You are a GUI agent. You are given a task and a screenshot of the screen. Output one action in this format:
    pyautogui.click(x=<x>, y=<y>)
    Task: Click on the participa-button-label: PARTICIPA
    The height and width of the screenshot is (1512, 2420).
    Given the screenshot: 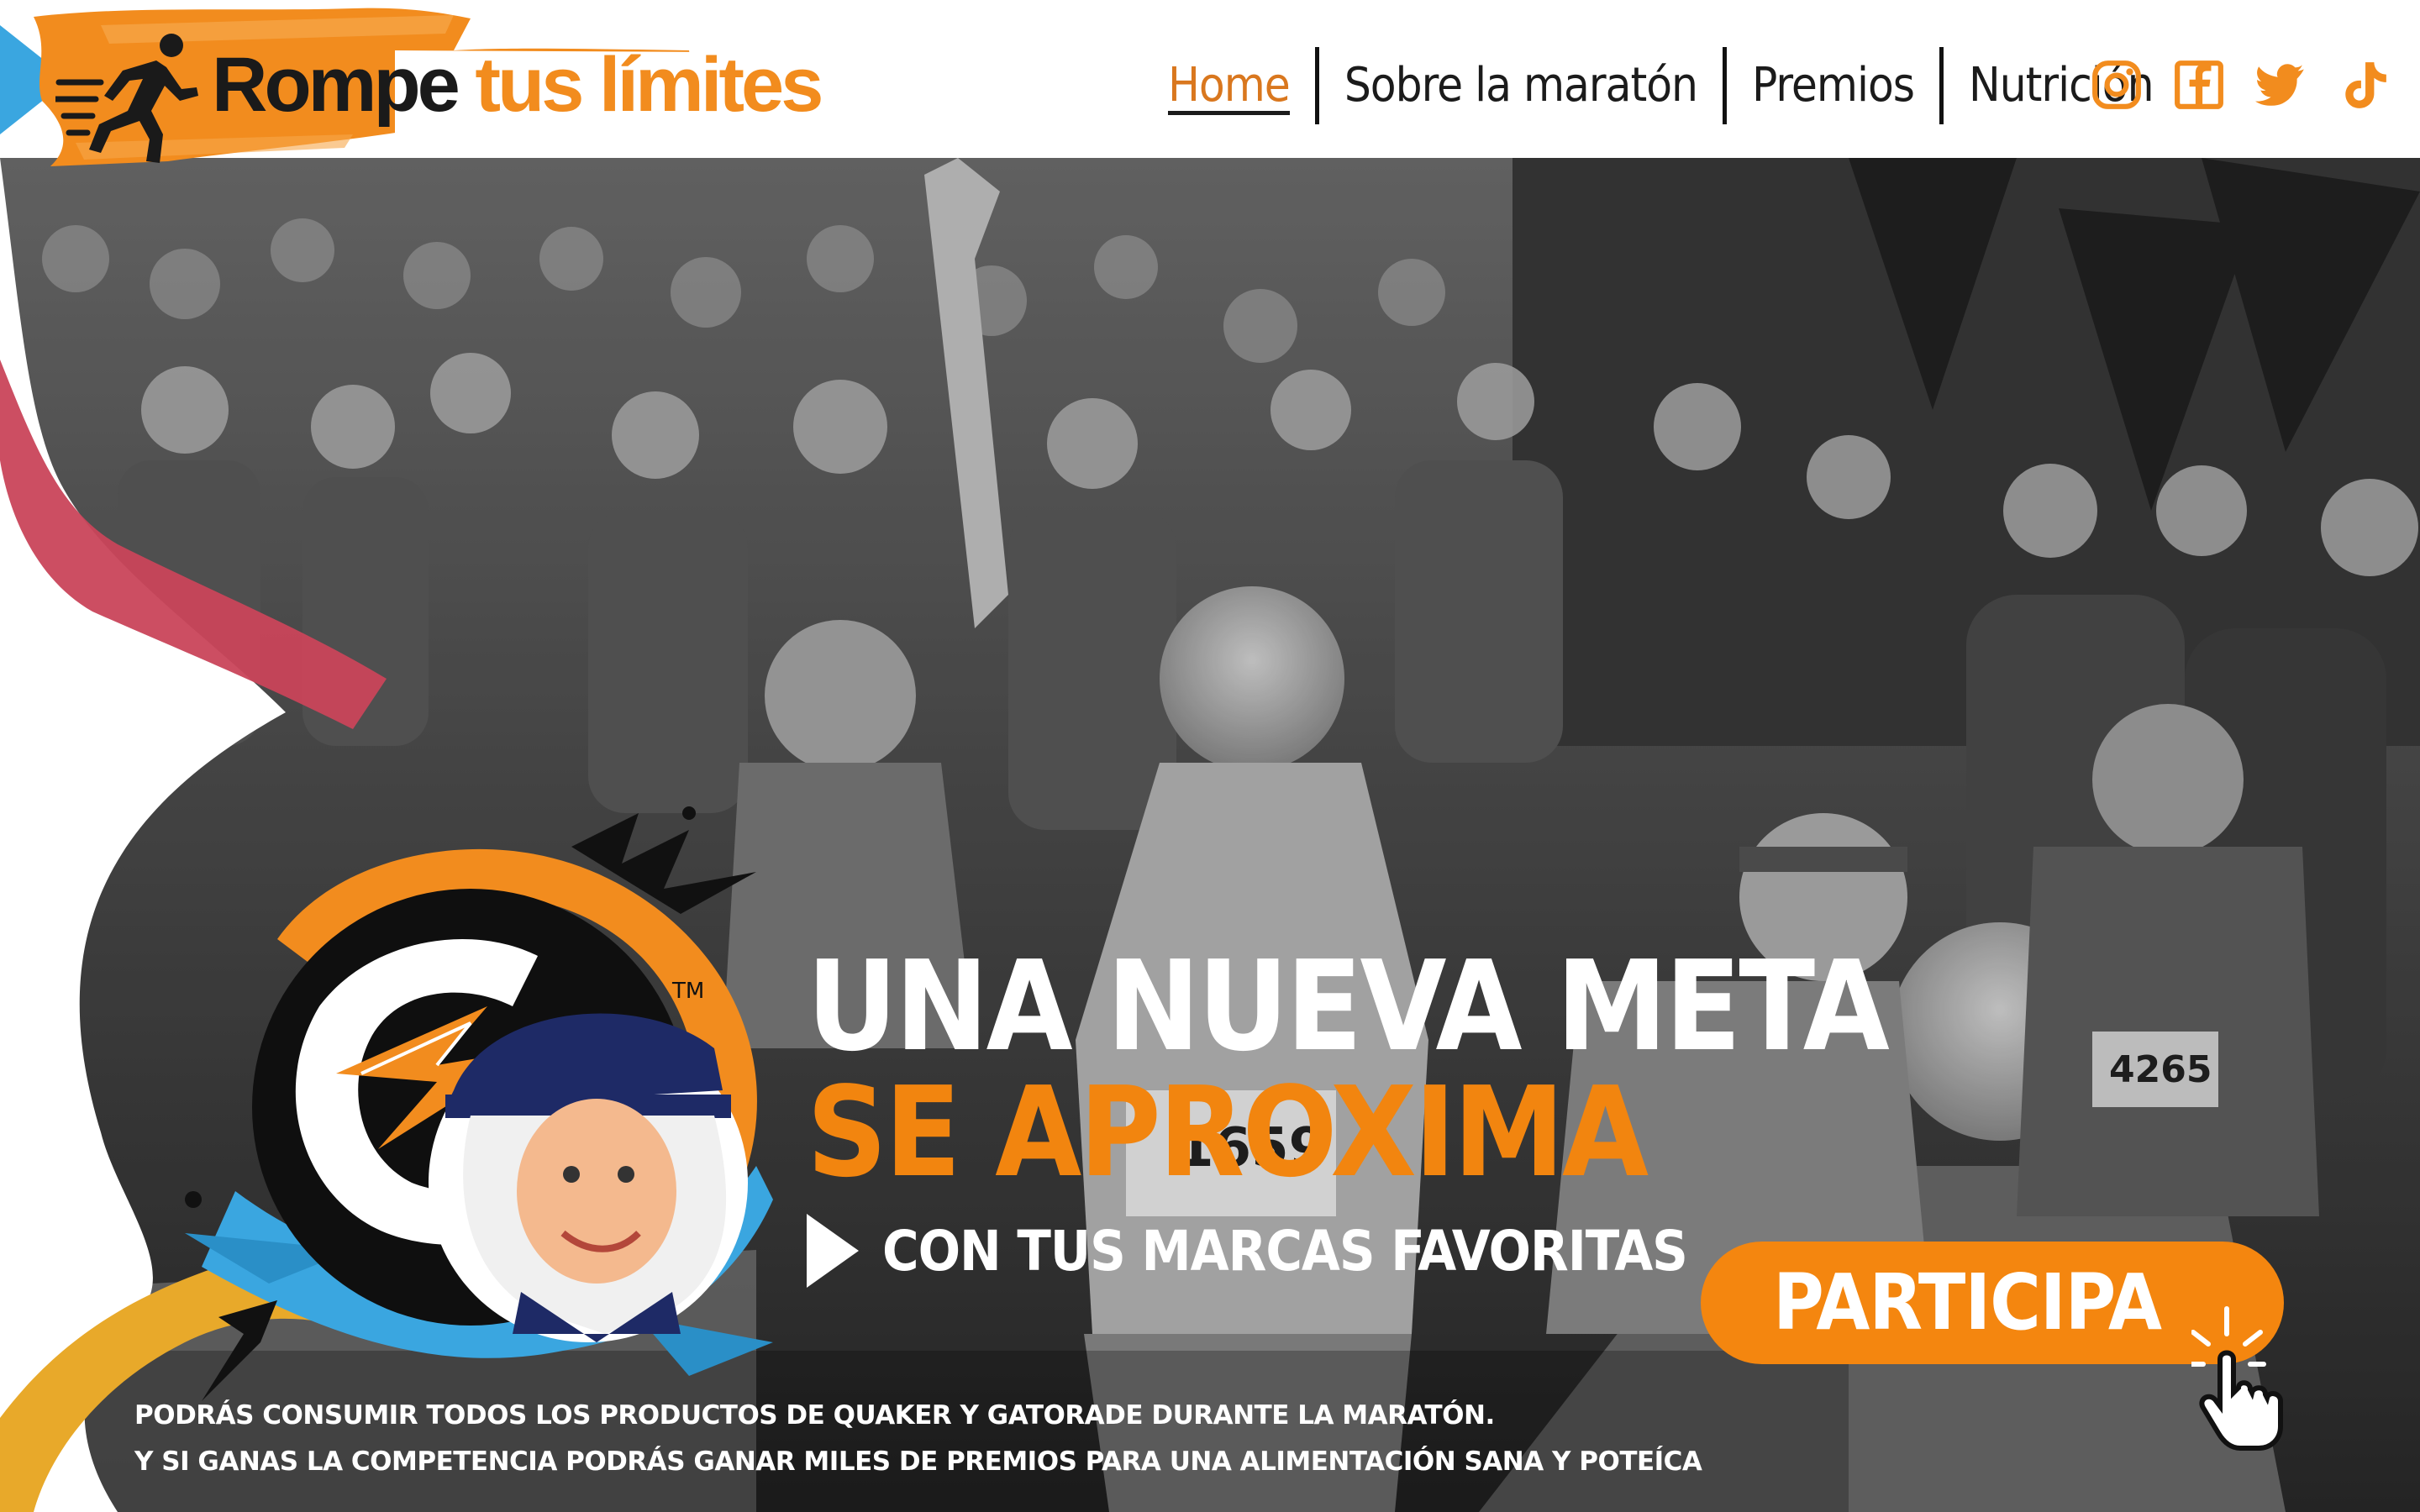 What is the action you would take?
    pyautogui.click(x=1968, y=1302)
    